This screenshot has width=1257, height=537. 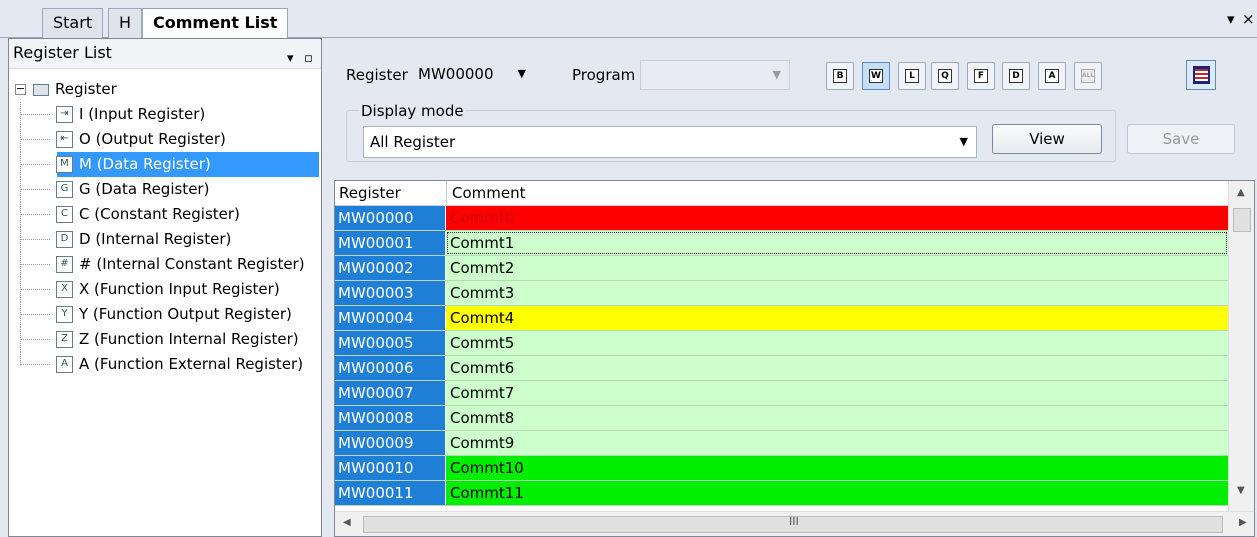 What do you see at coordinates (390, 493) in the screenshot?
I see `register-cell: MW00011` at bounding box center [390, 493].